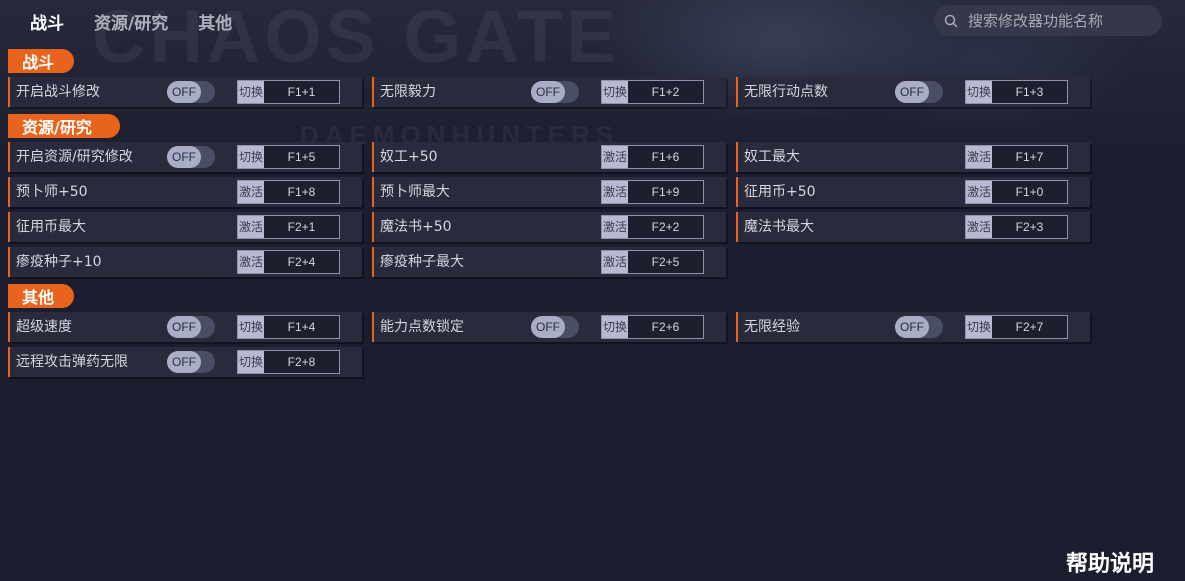 The height and width of the screenshot is (581, 1185). I want to click on help-button: 帮助说明, so click(1110, 562).